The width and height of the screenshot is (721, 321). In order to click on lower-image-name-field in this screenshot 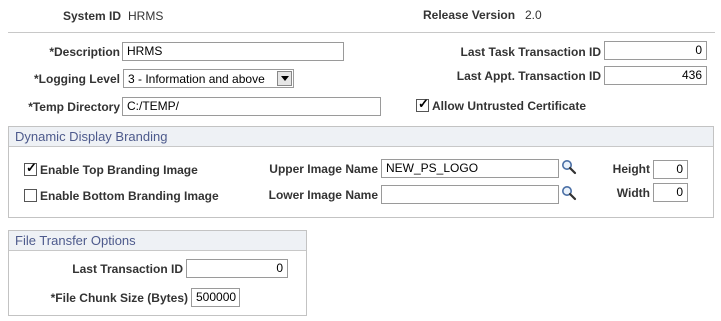, I will do `click(470, 194)`.